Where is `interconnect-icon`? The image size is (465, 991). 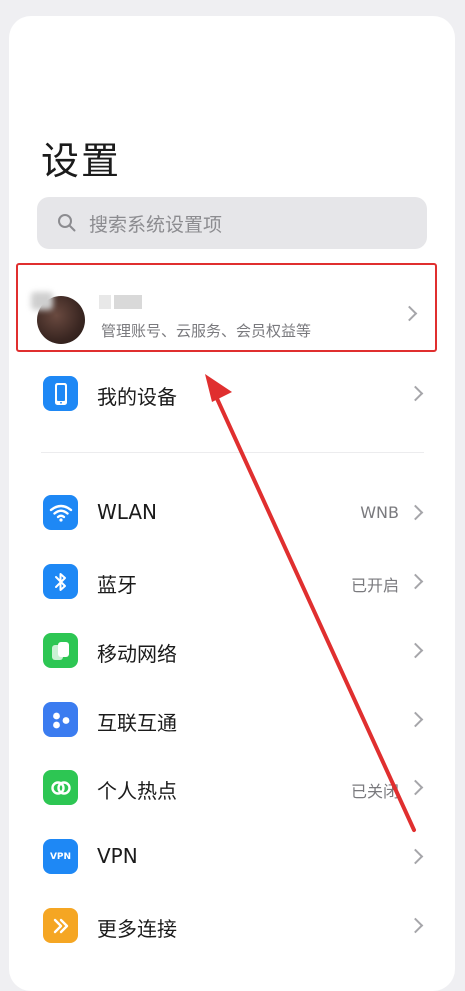
interconnect-icon is located at coordinates (60, 719).